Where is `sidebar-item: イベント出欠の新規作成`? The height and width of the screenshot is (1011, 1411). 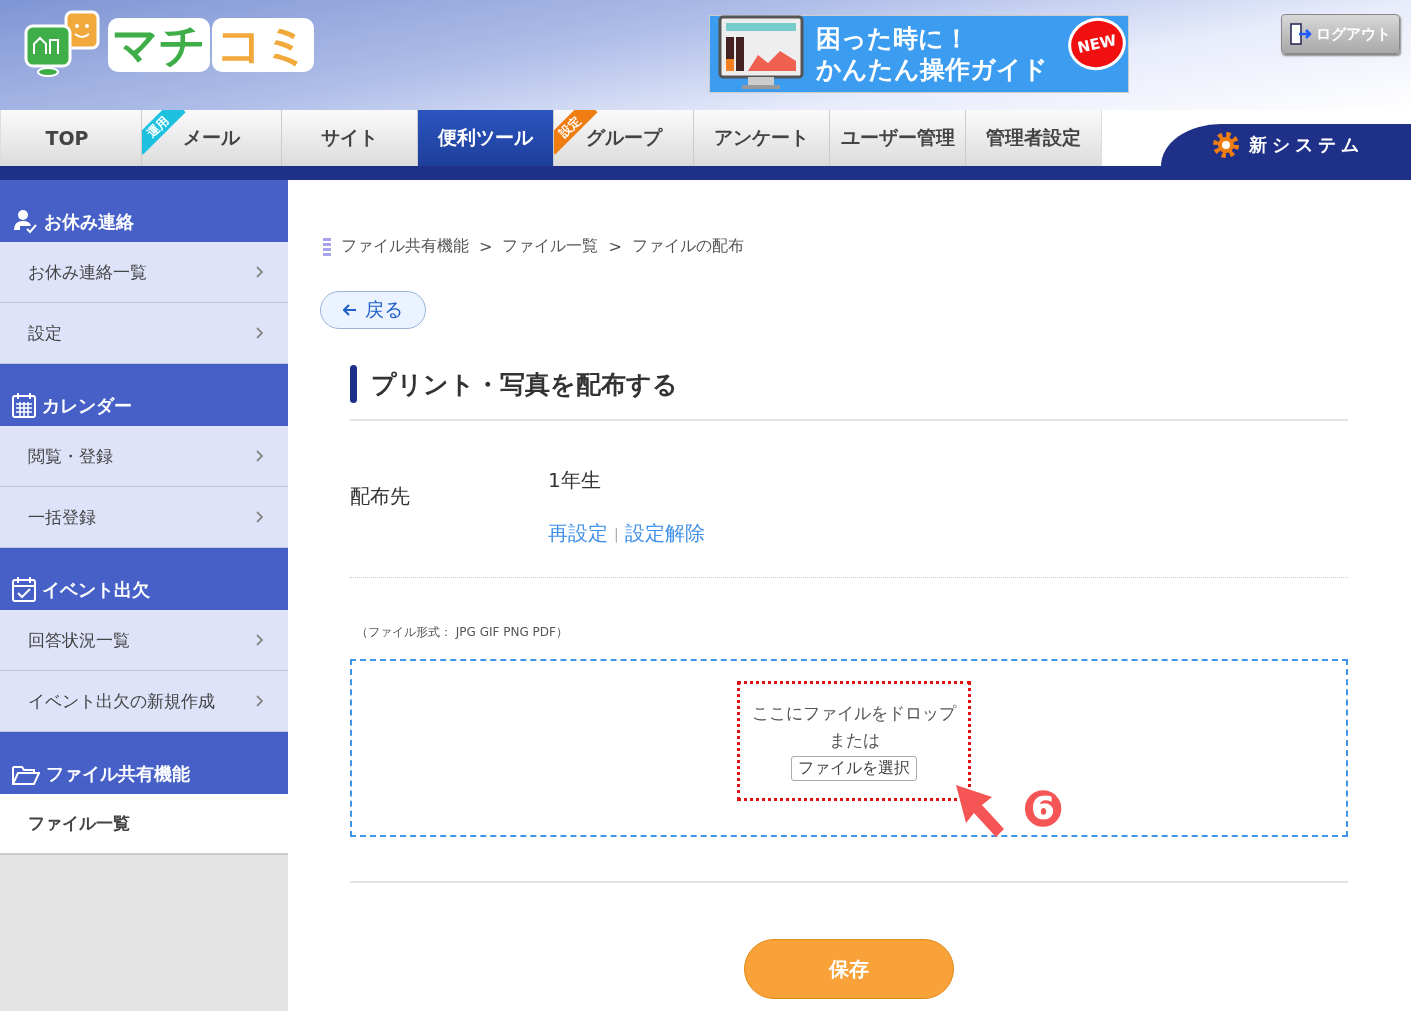 sidebar-item: イベント出欠の新規作成 is located at coordinates (144, 701).